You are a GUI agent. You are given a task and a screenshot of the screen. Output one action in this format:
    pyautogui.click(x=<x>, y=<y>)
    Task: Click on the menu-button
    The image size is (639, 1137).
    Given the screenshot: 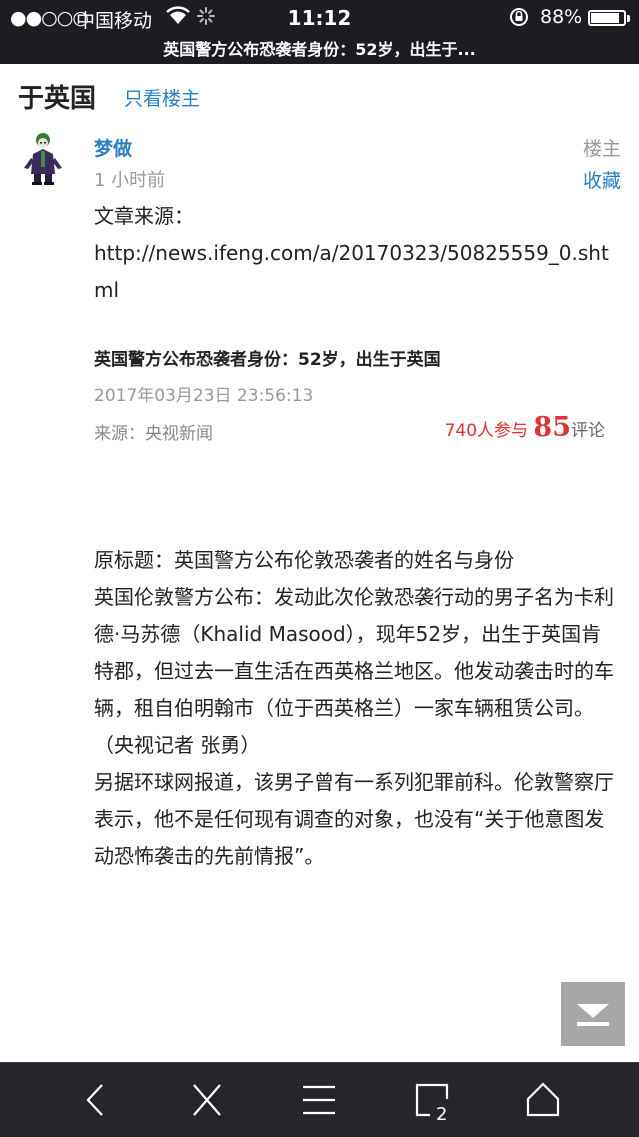 What is the action you would take?
    pyautogui.click(x=319, y=1100)
    